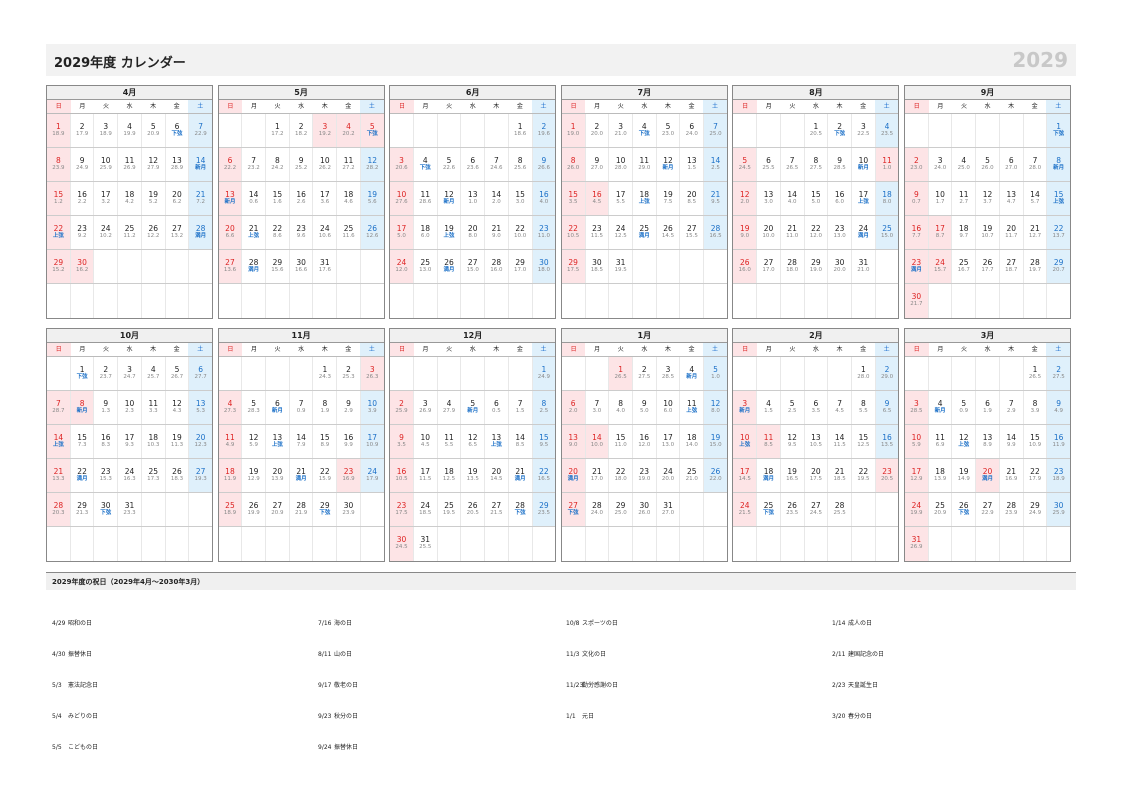 This screenshot has height=795, width=1124. Describe the element at coordinates (402, 407) in the screenshot. I see `day-cell: 2 25.9` at that location.